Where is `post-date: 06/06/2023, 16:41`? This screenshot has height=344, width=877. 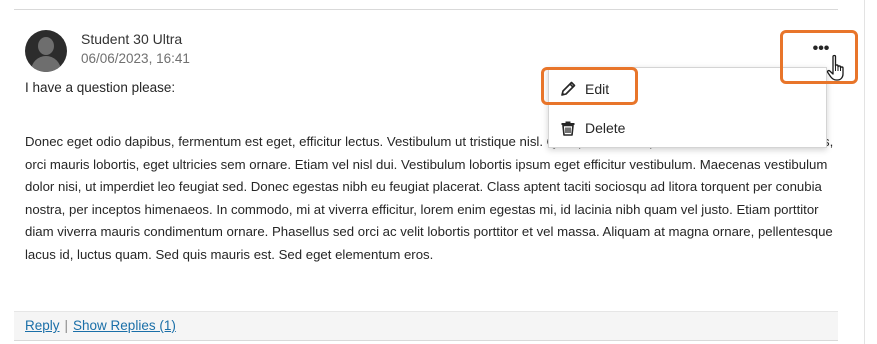
post-date: 06/06/2023, 16:41 is located at coordinates (135, 58).